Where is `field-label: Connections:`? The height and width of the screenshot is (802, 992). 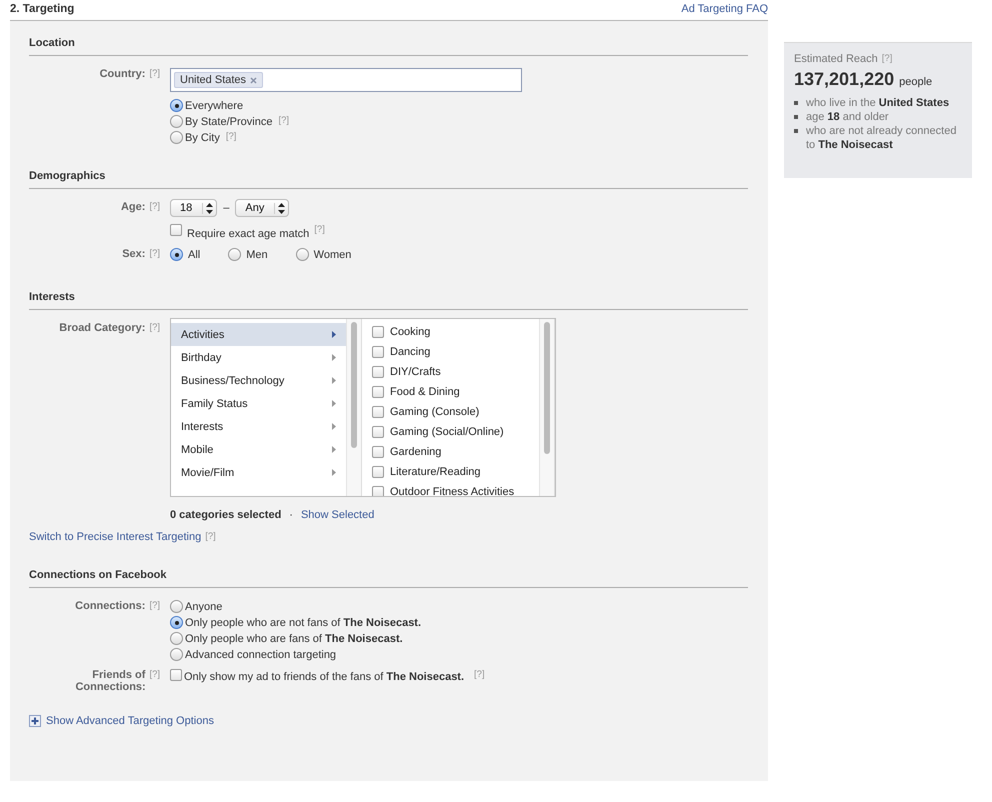
field-label: Connections: is located at coordinates (110, 606).